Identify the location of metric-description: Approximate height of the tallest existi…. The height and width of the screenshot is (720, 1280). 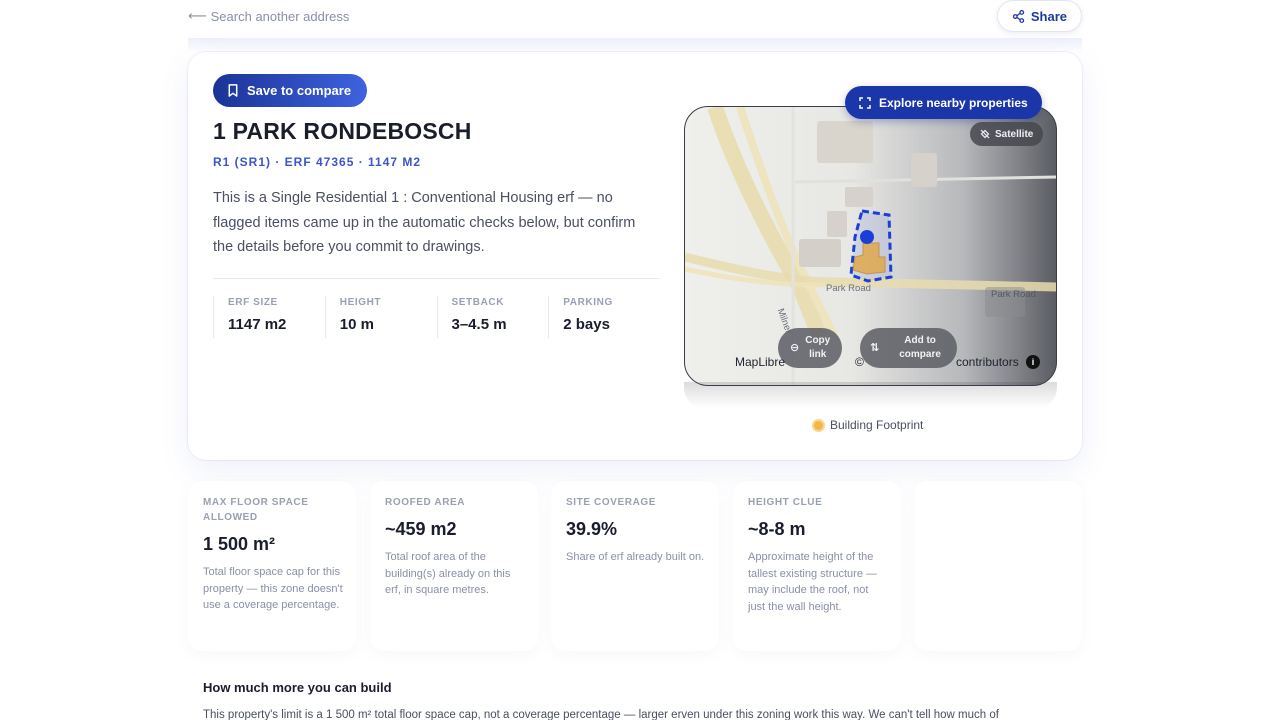
(812, 582).